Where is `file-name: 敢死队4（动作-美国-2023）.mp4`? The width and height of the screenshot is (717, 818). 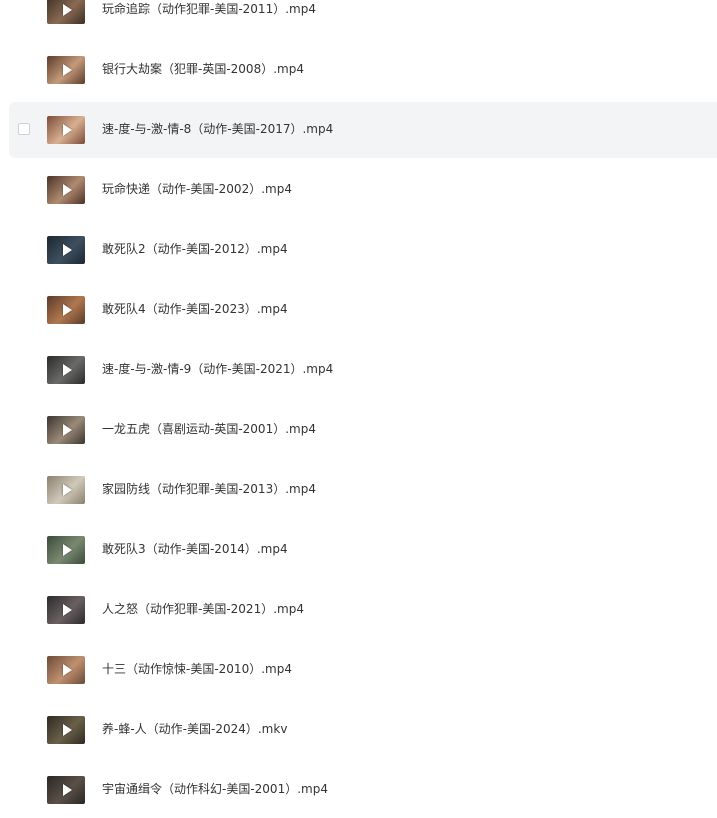
file-name: 敢死队4（动作-美国-2023）.mp4 is located at coordinates (195, 309).